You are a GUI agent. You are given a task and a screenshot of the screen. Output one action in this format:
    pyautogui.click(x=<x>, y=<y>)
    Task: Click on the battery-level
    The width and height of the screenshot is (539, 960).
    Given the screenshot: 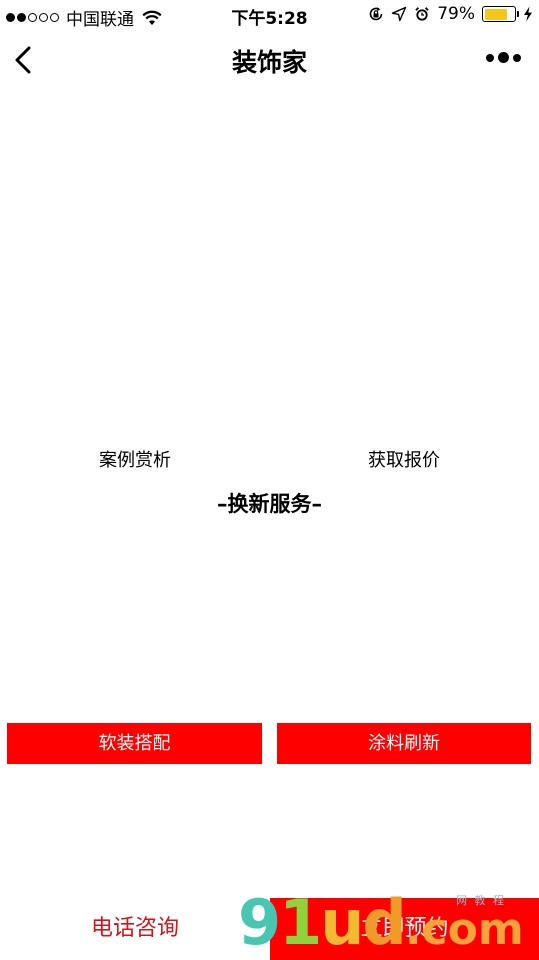 What is the action you would take?
    pyautogui.click(x=495, y=14)
    